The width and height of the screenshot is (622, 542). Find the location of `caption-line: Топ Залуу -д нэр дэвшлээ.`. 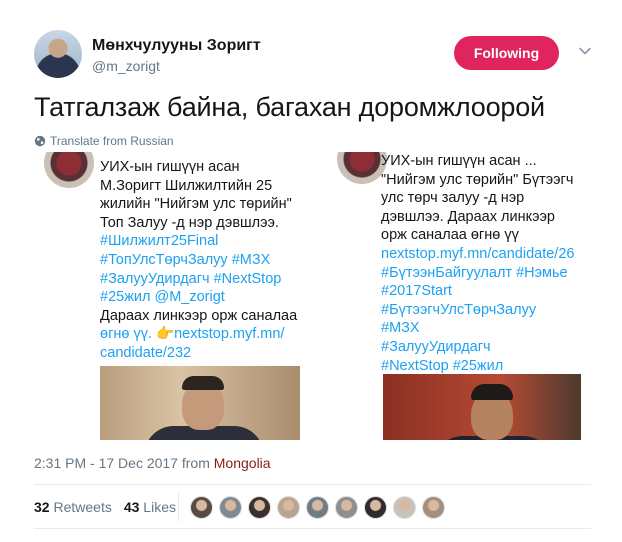

caption-line: Топ Залуу -д нэр дэвшлээ. is located at coordinates (189, 222).